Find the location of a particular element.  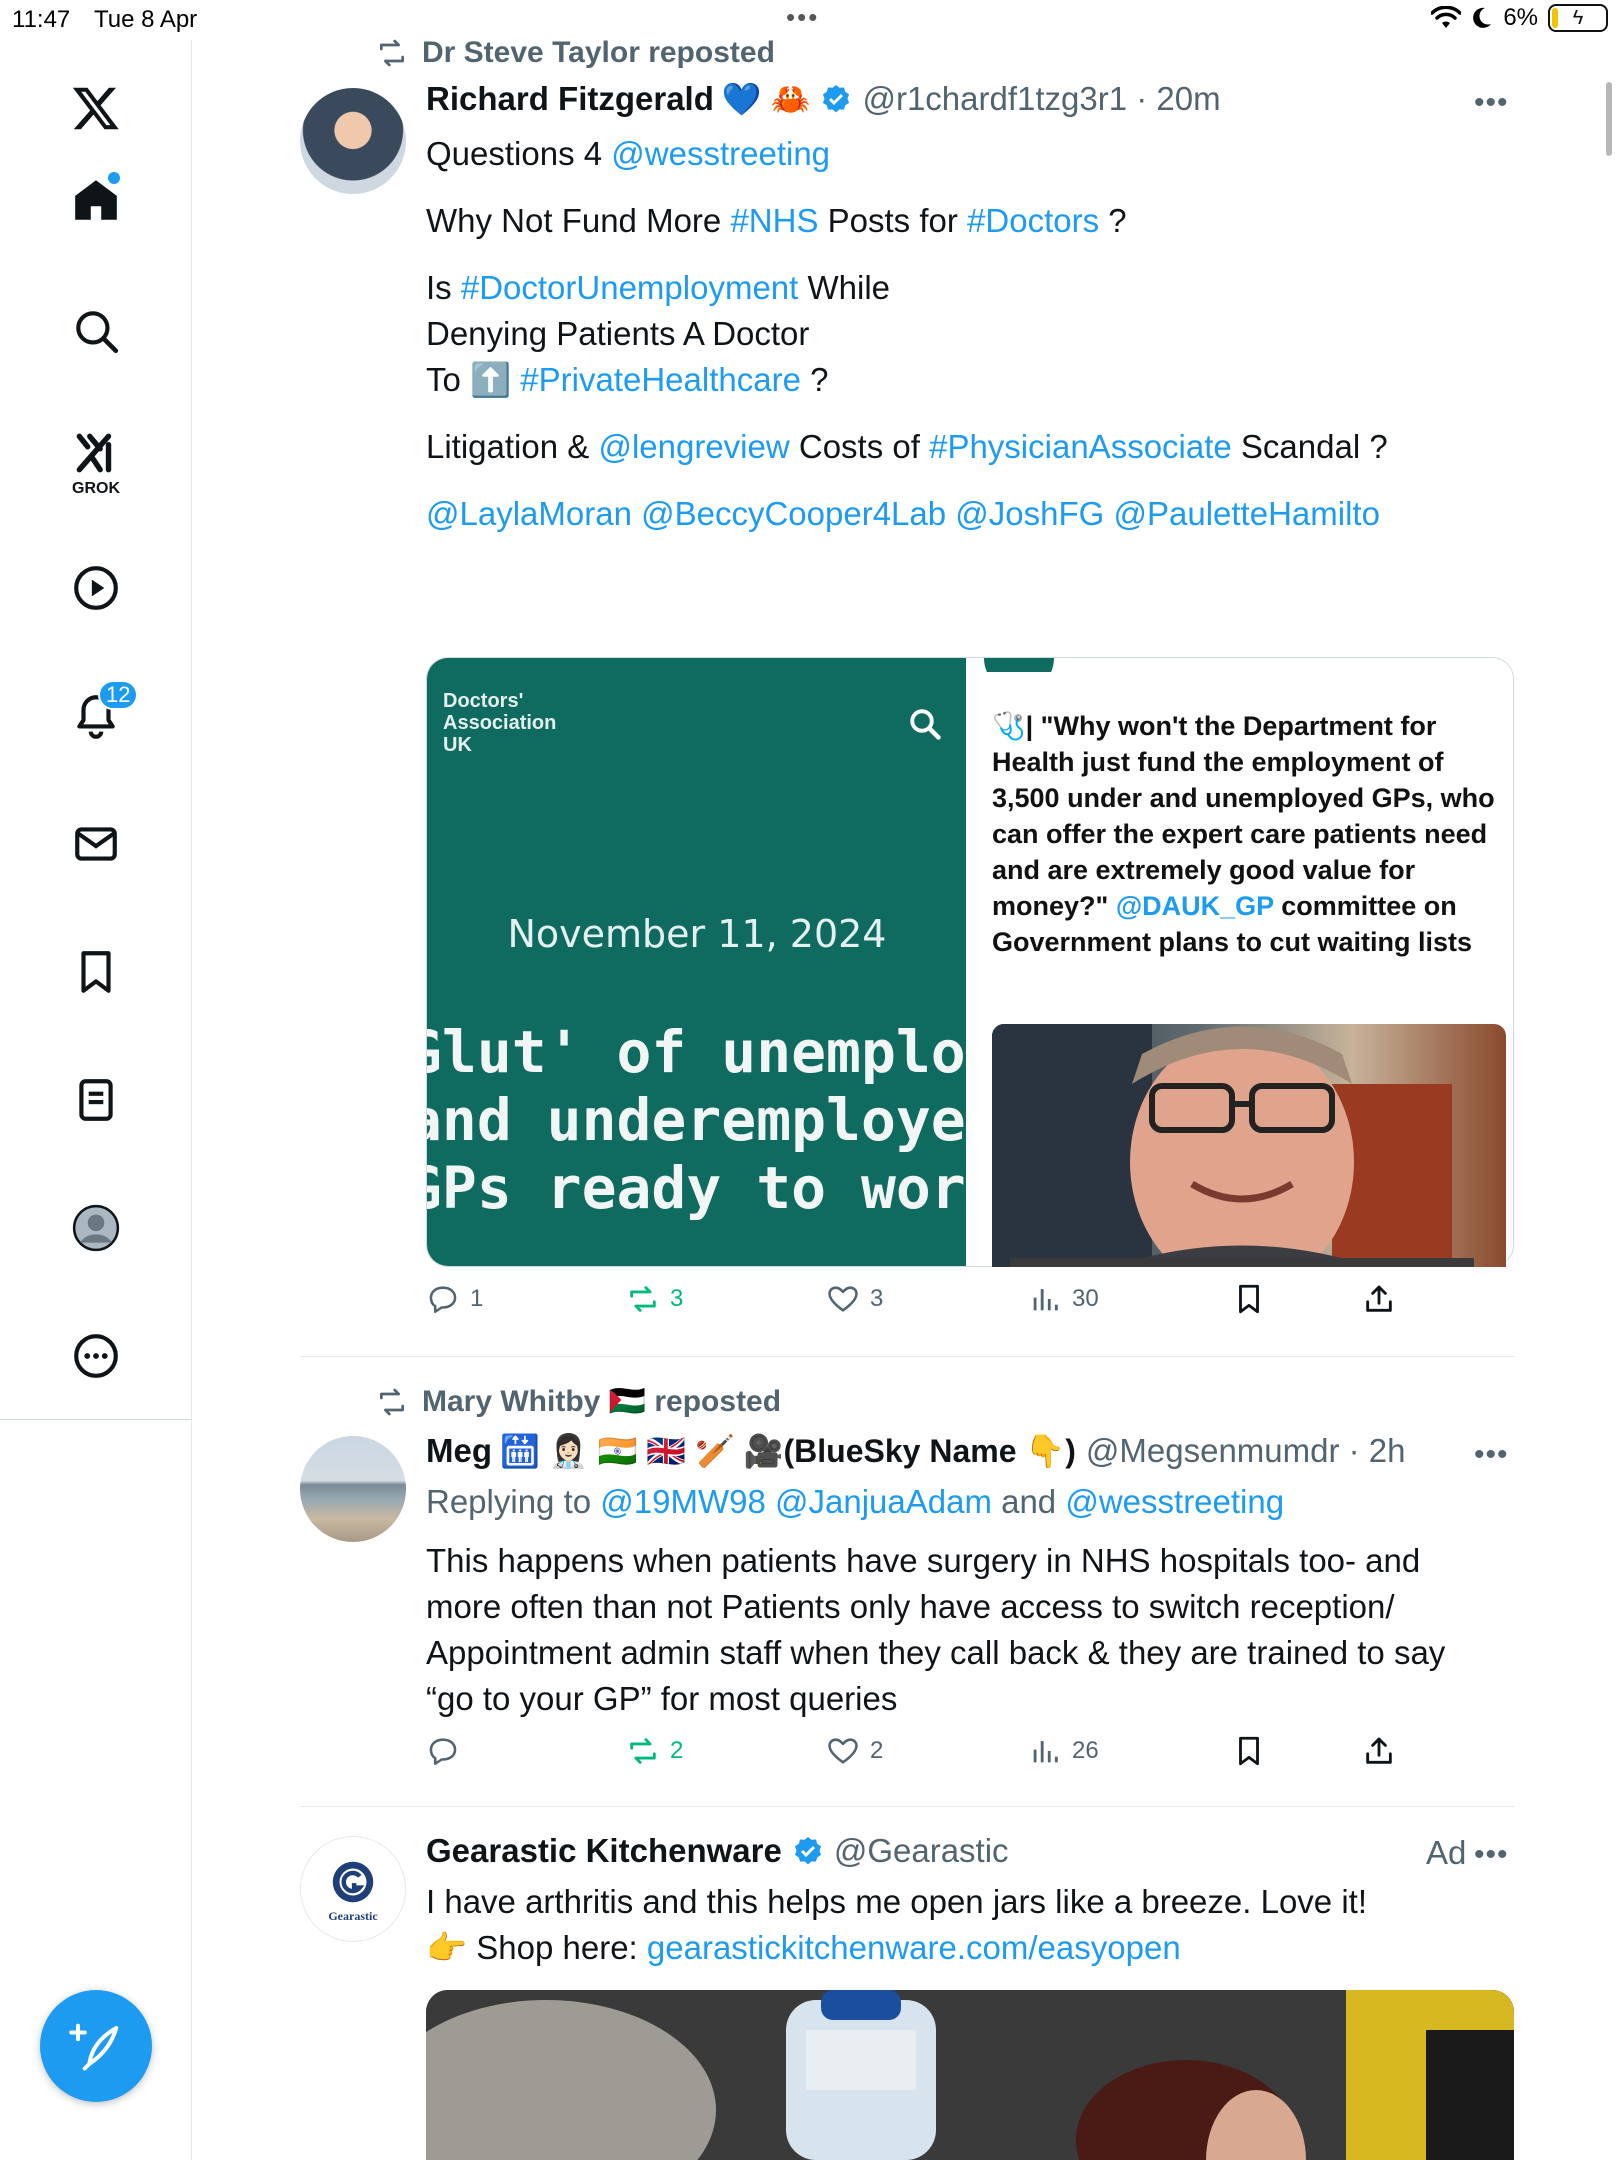

org-line: UK is located at coordinates (457, 745).